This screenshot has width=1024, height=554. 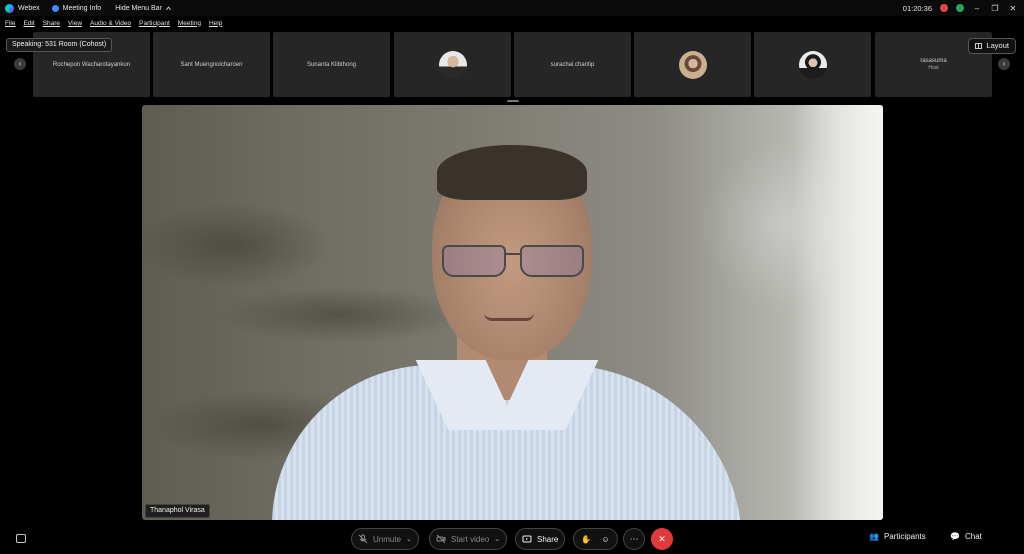 I want to click on menu-edit: Edit, so click(x=28, y=23).